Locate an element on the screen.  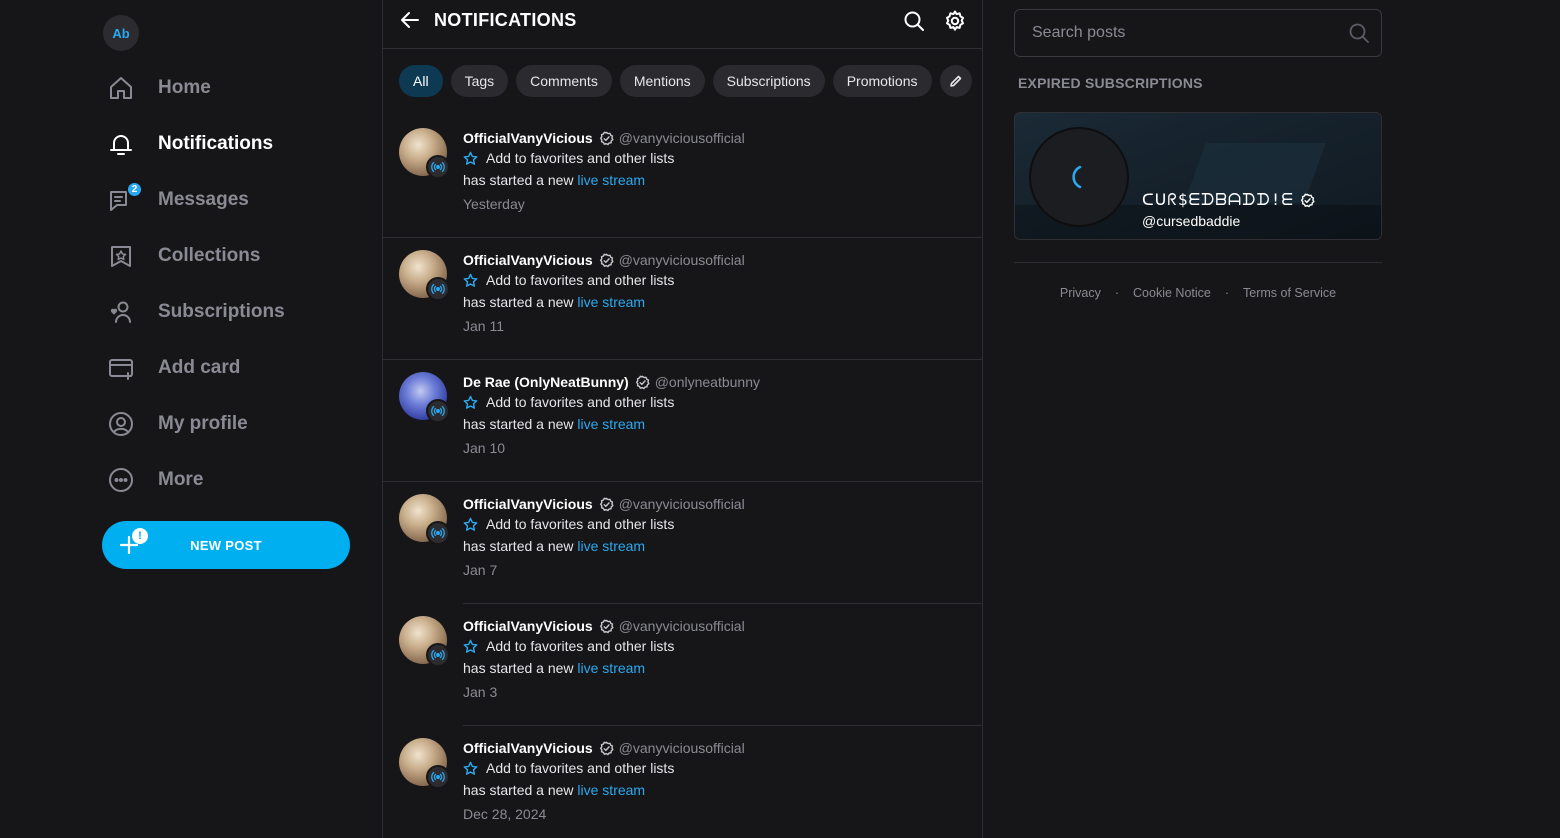
cookie-notice-link: Cookie Notice is located at coordinates (1172, 293).